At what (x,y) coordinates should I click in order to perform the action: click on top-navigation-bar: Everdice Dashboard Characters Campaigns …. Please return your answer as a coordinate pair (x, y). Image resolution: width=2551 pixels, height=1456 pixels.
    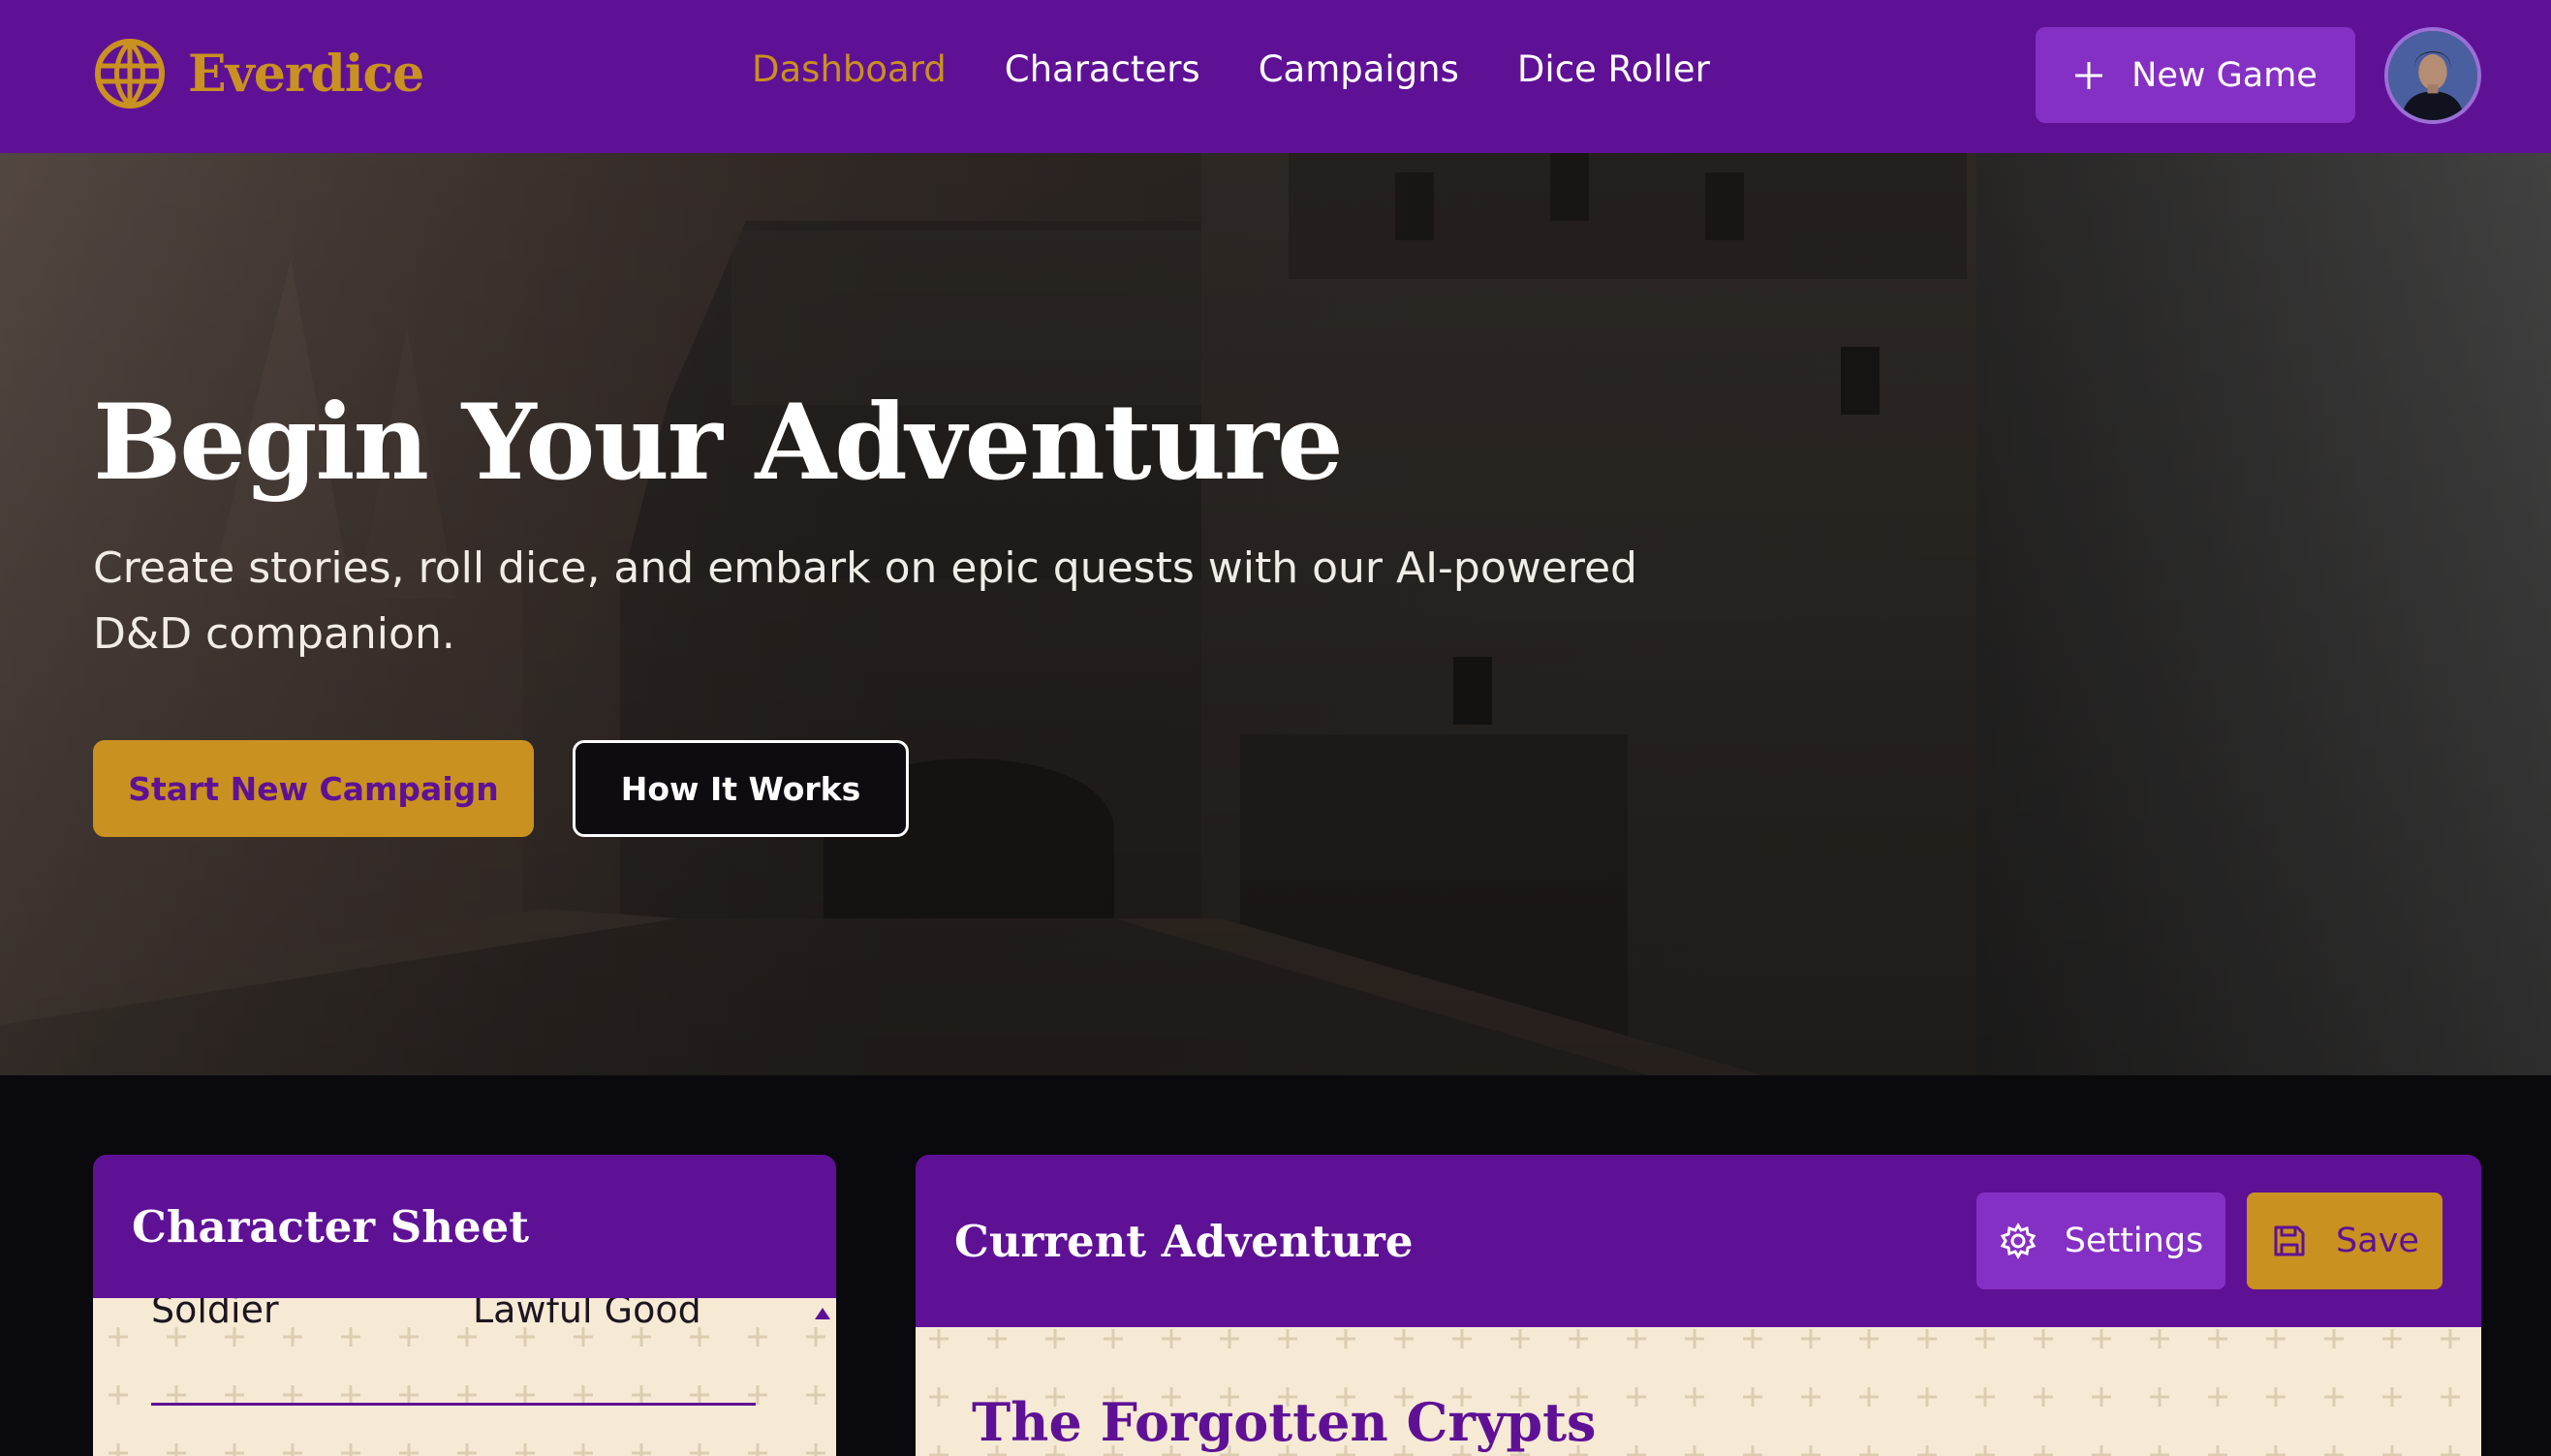
    Looking at the image, I should click on (1276, 76).